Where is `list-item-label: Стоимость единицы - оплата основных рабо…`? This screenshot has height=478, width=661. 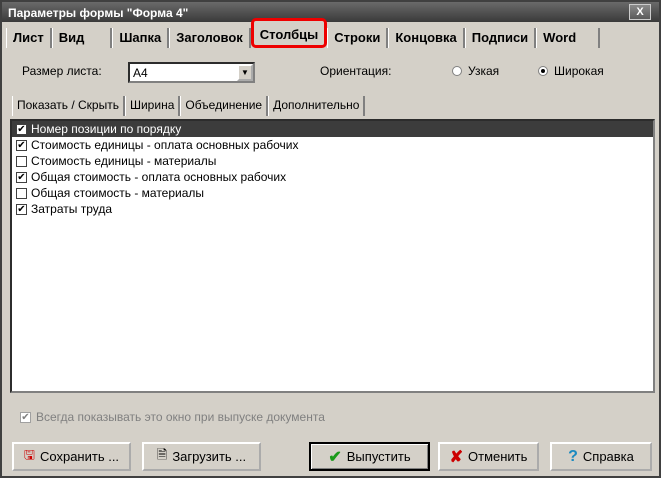 list-item-label: Стоимость единицы - оплата основных рабо… is located at coordinates (165, 145).